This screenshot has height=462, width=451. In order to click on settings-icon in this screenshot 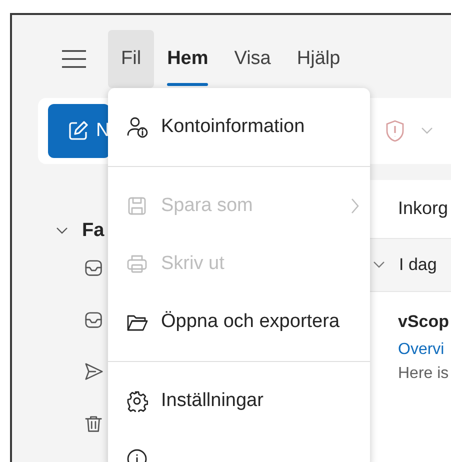, I will do `click(137, 401)`.